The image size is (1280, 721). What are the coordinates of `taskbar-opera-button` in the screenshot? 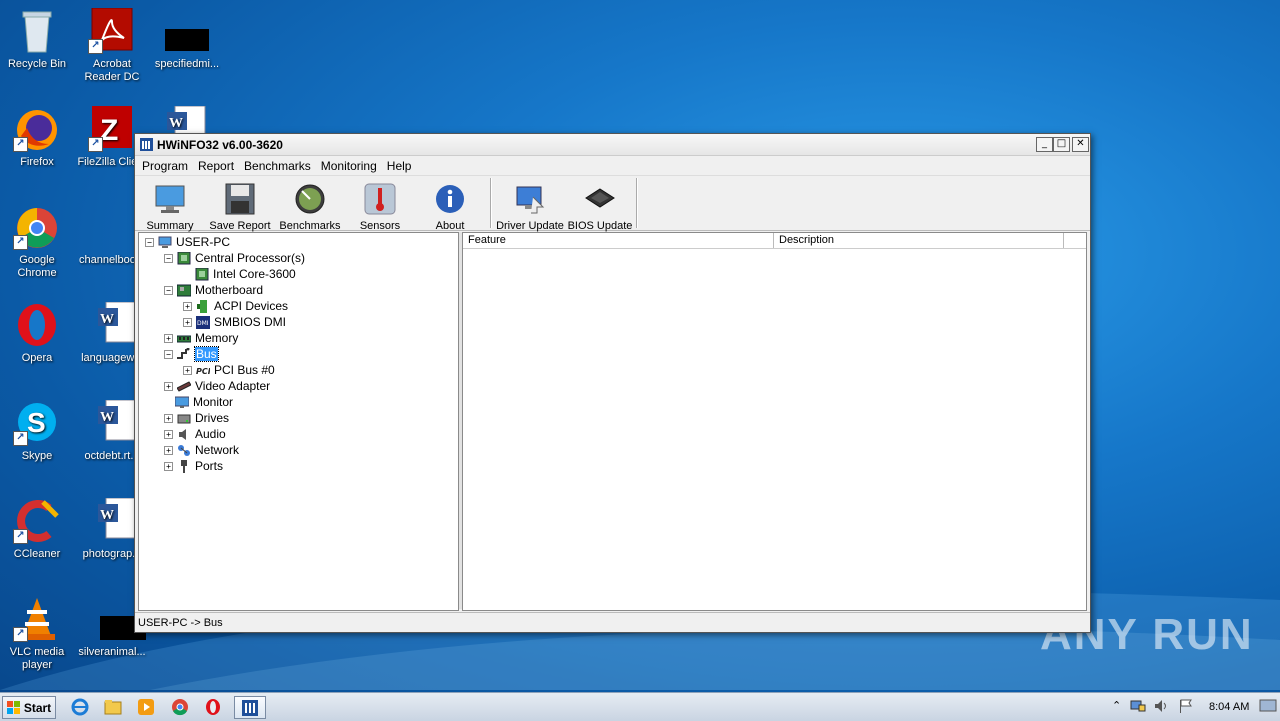 It's located at (213, 706).